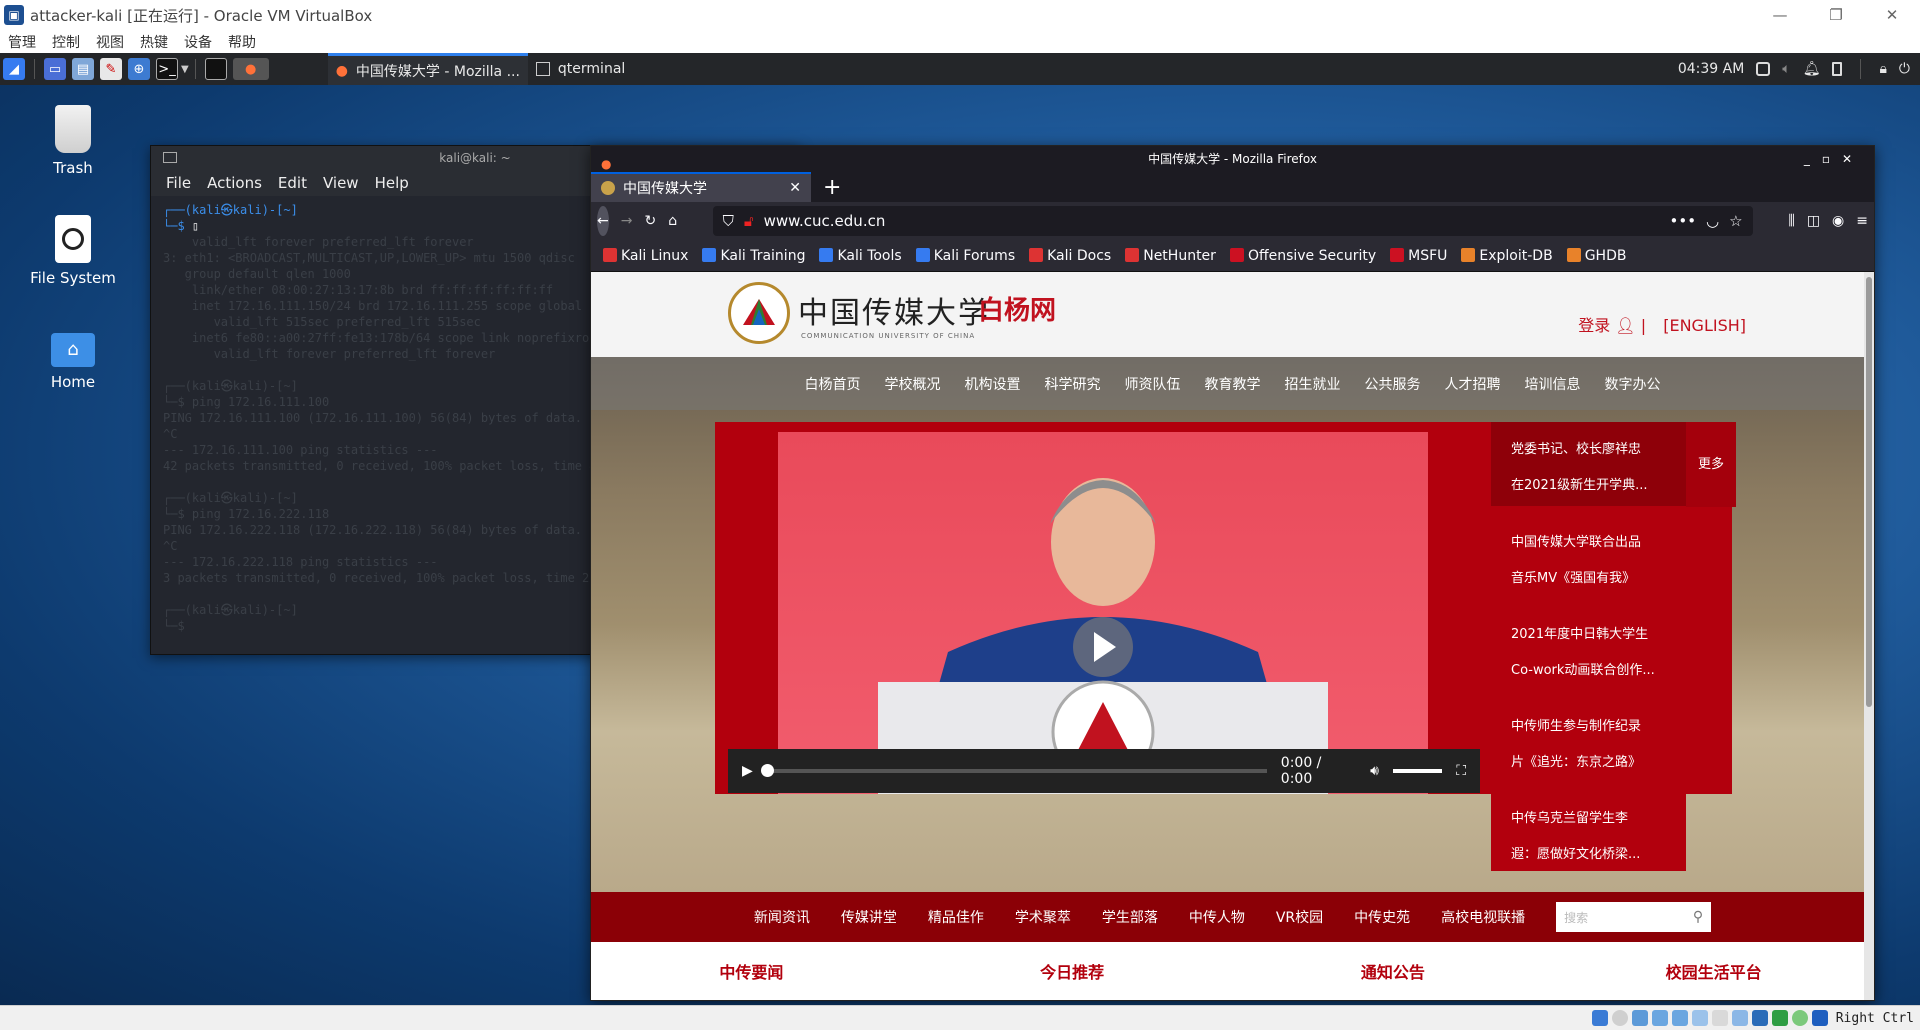 The width and height of the screenshot is (1920, 1030). I want to click on subnav-item: 新闻资讯, so click(782, 917).